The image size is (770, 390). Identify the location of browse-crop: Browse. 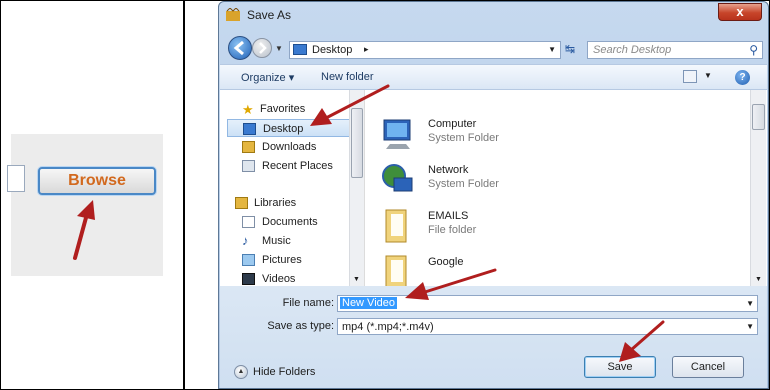
(85, 205).